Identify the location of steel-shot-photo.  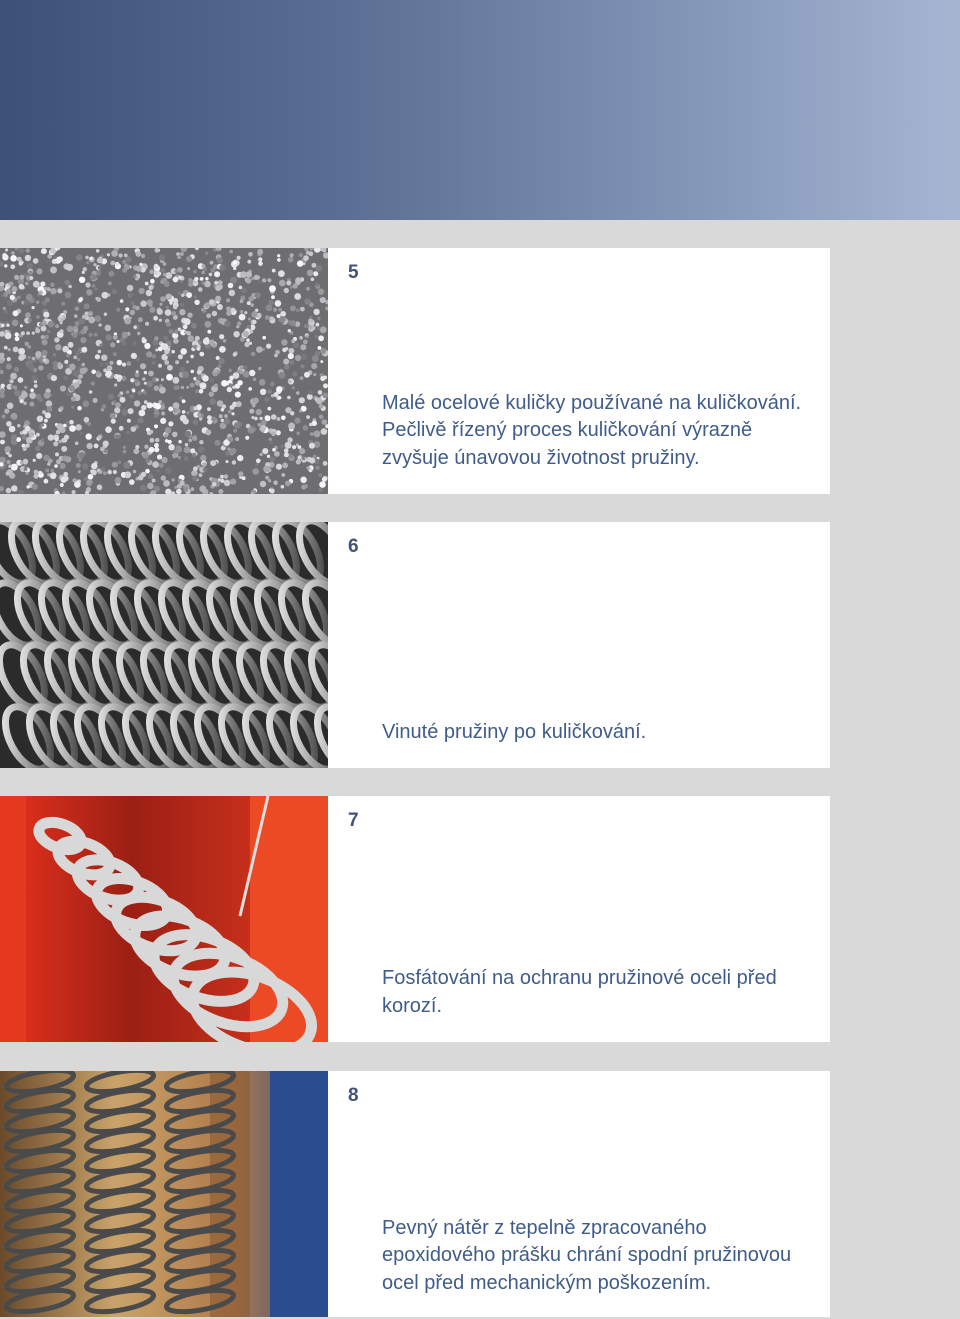
(164, 371).